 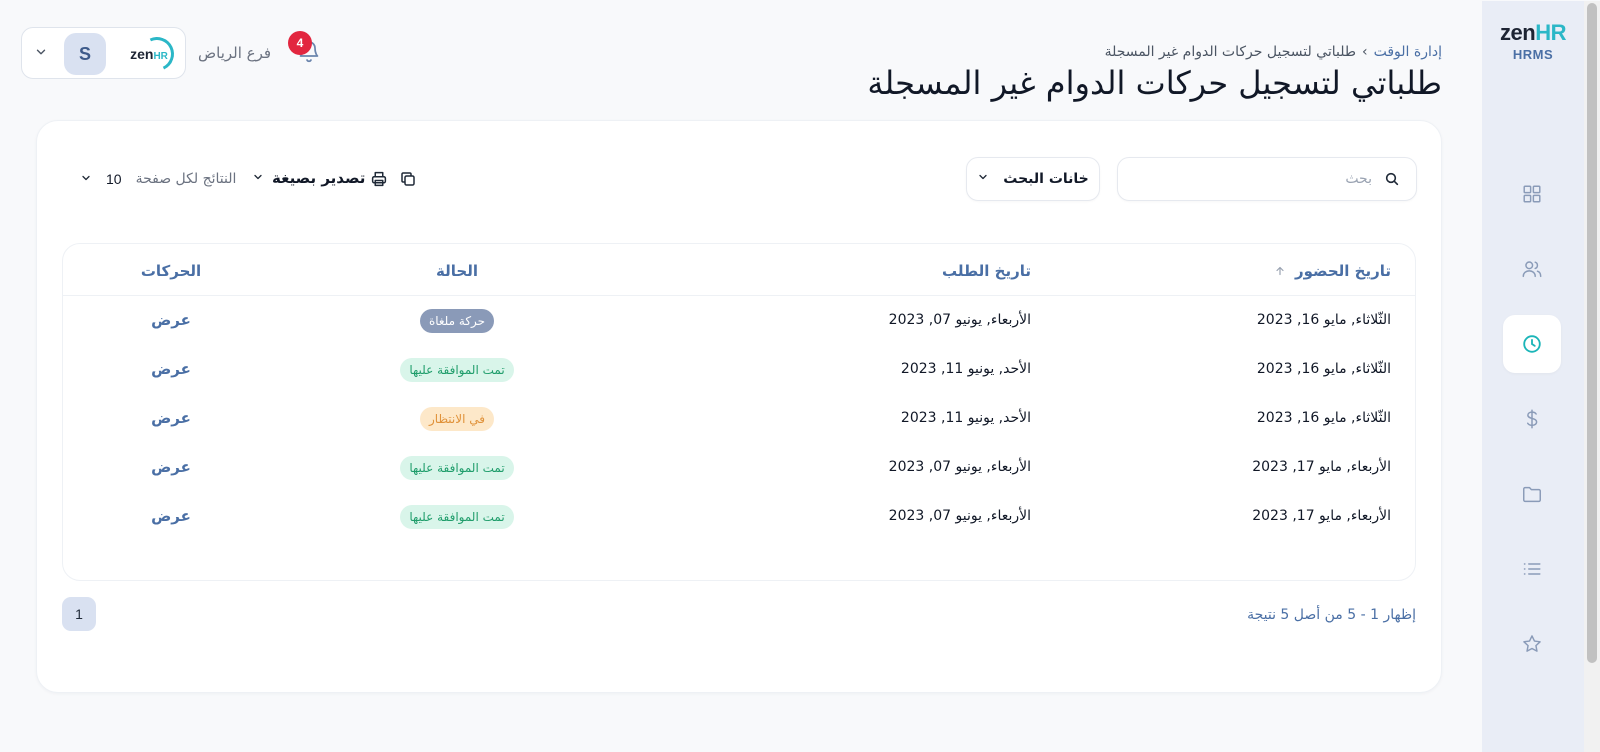 I want to click on search-fields-button: خانات البحث, so click(x=1033, y=179).